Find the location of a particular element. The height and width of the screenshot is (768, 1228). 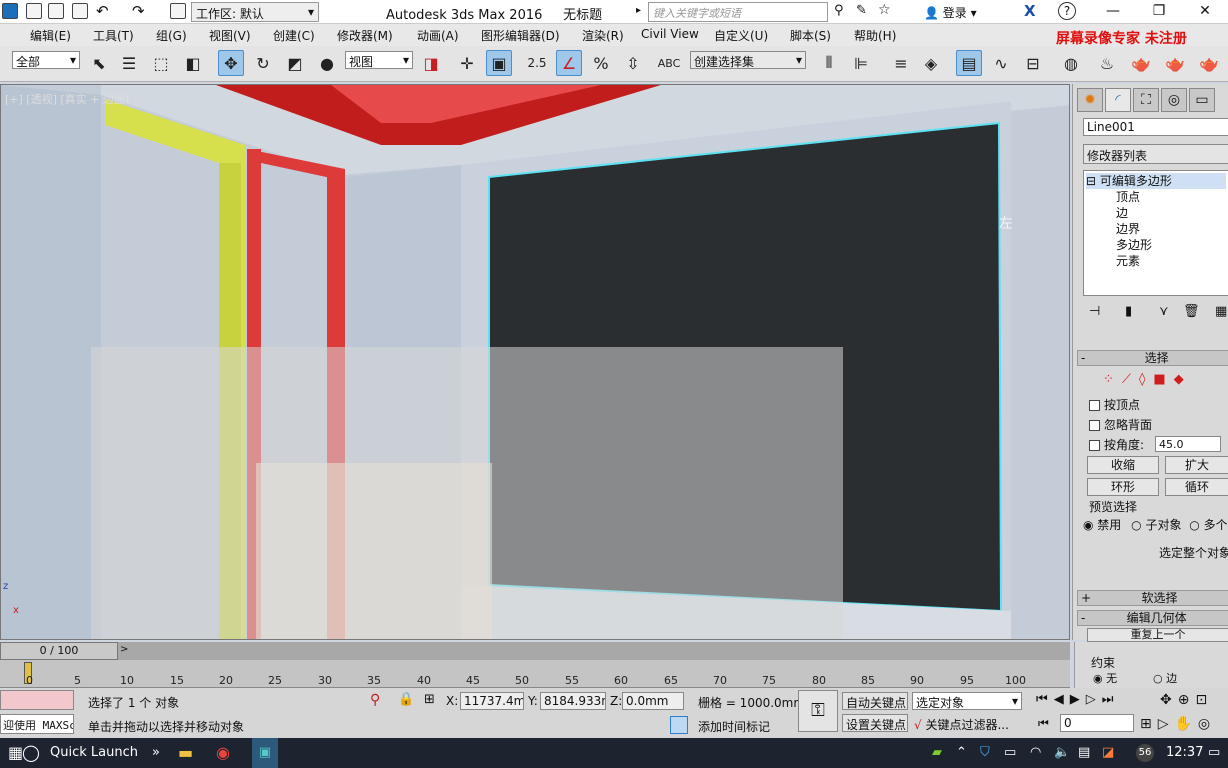

tray-up-icon: ⌃ is located at coordinates (961, 753).